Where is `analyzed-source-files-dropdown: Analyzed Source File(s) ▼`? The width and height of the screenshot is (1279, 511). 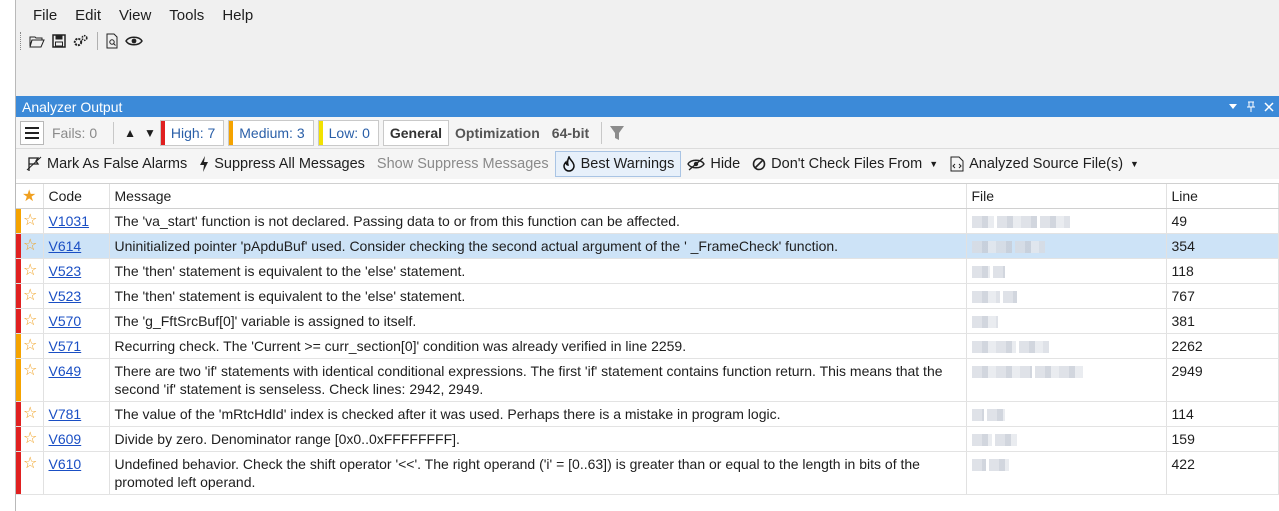 analyzed-source-files-dropdown: Analyzed Source File(s) ▼ is located at coordinates (1044, 164).